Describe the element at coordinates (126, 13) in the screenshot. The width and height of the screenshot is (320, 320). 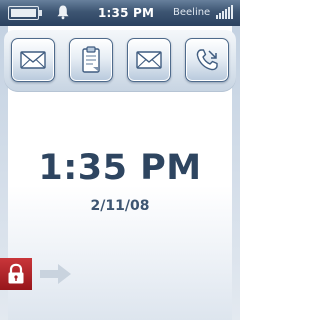
I see `status-time: 1:35 PM` at that location.